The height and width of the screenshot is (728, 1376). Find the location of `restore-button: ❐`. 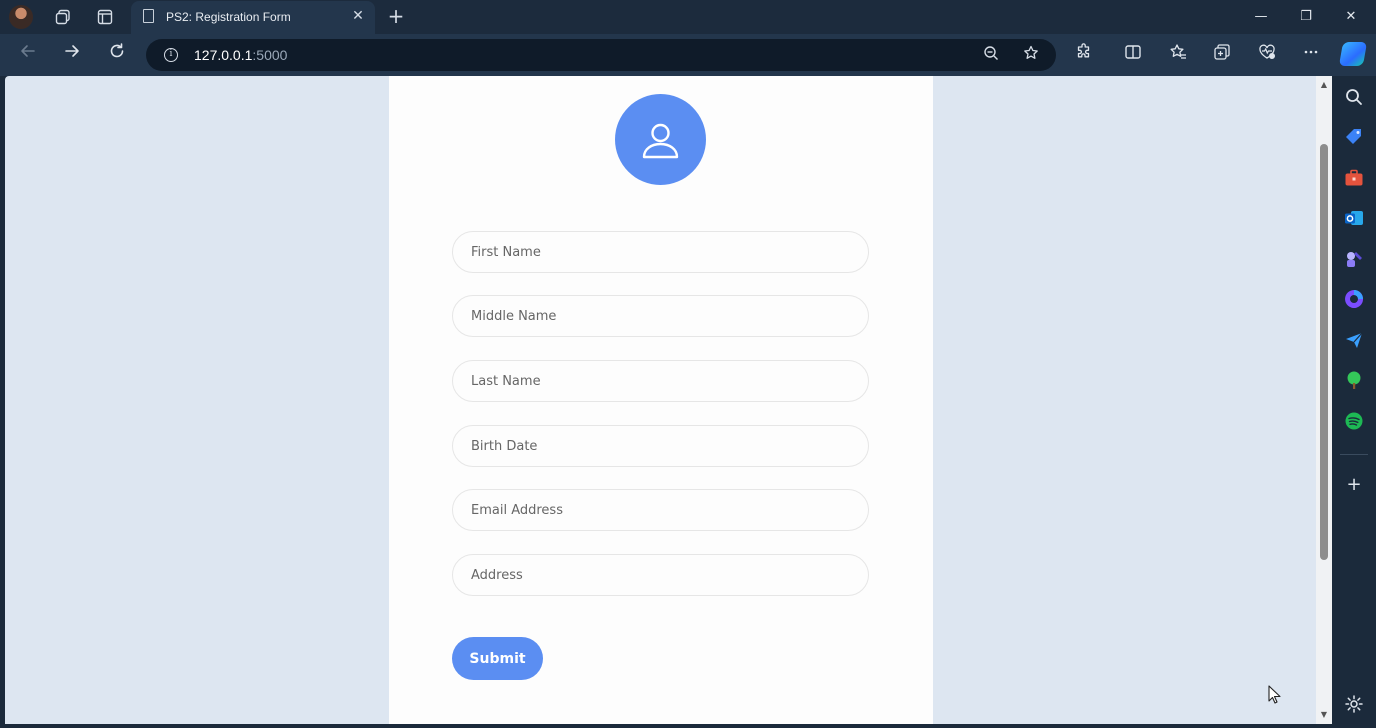

restore-button: ❐ is located at coordinates (1306, 17).